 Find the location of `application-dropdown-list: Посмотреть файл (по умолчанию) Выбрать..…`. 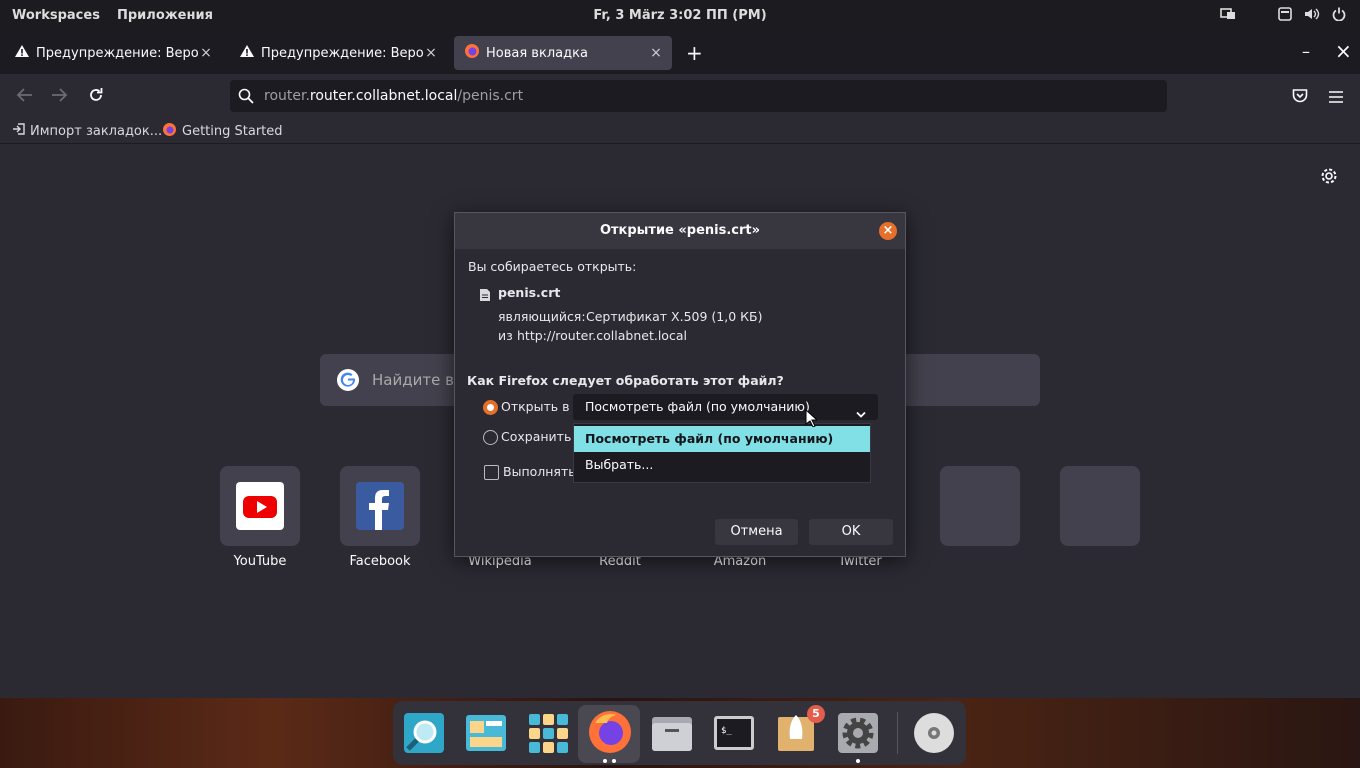

application-dropdown-list: Посмотреть файл (по умолчанию) Выбрать..… is located at coordinates (722, 453).